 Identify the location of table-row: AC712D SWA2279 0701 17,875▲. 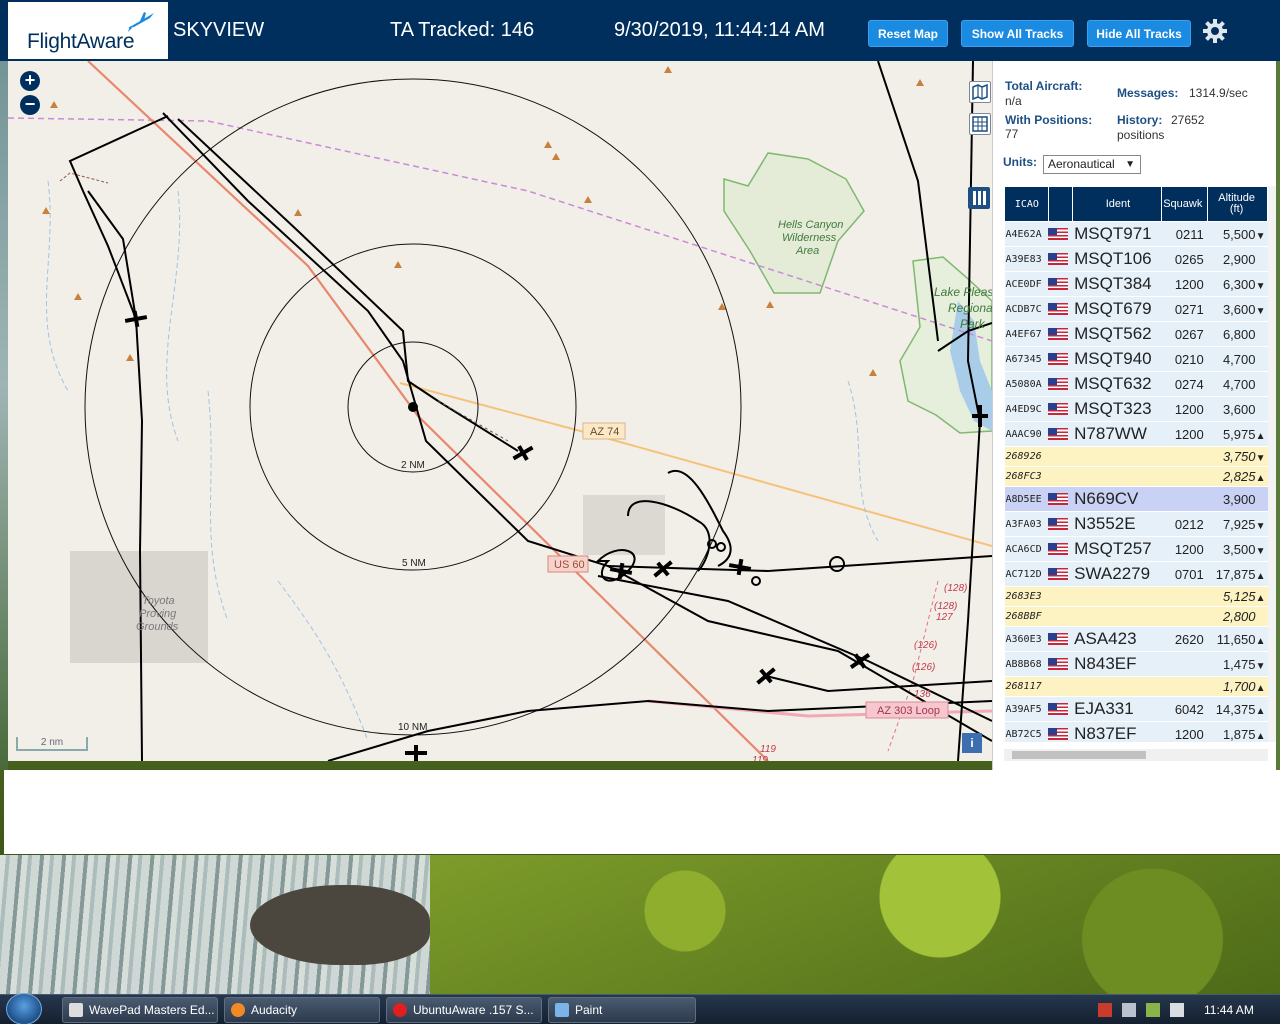
(1136, 574).